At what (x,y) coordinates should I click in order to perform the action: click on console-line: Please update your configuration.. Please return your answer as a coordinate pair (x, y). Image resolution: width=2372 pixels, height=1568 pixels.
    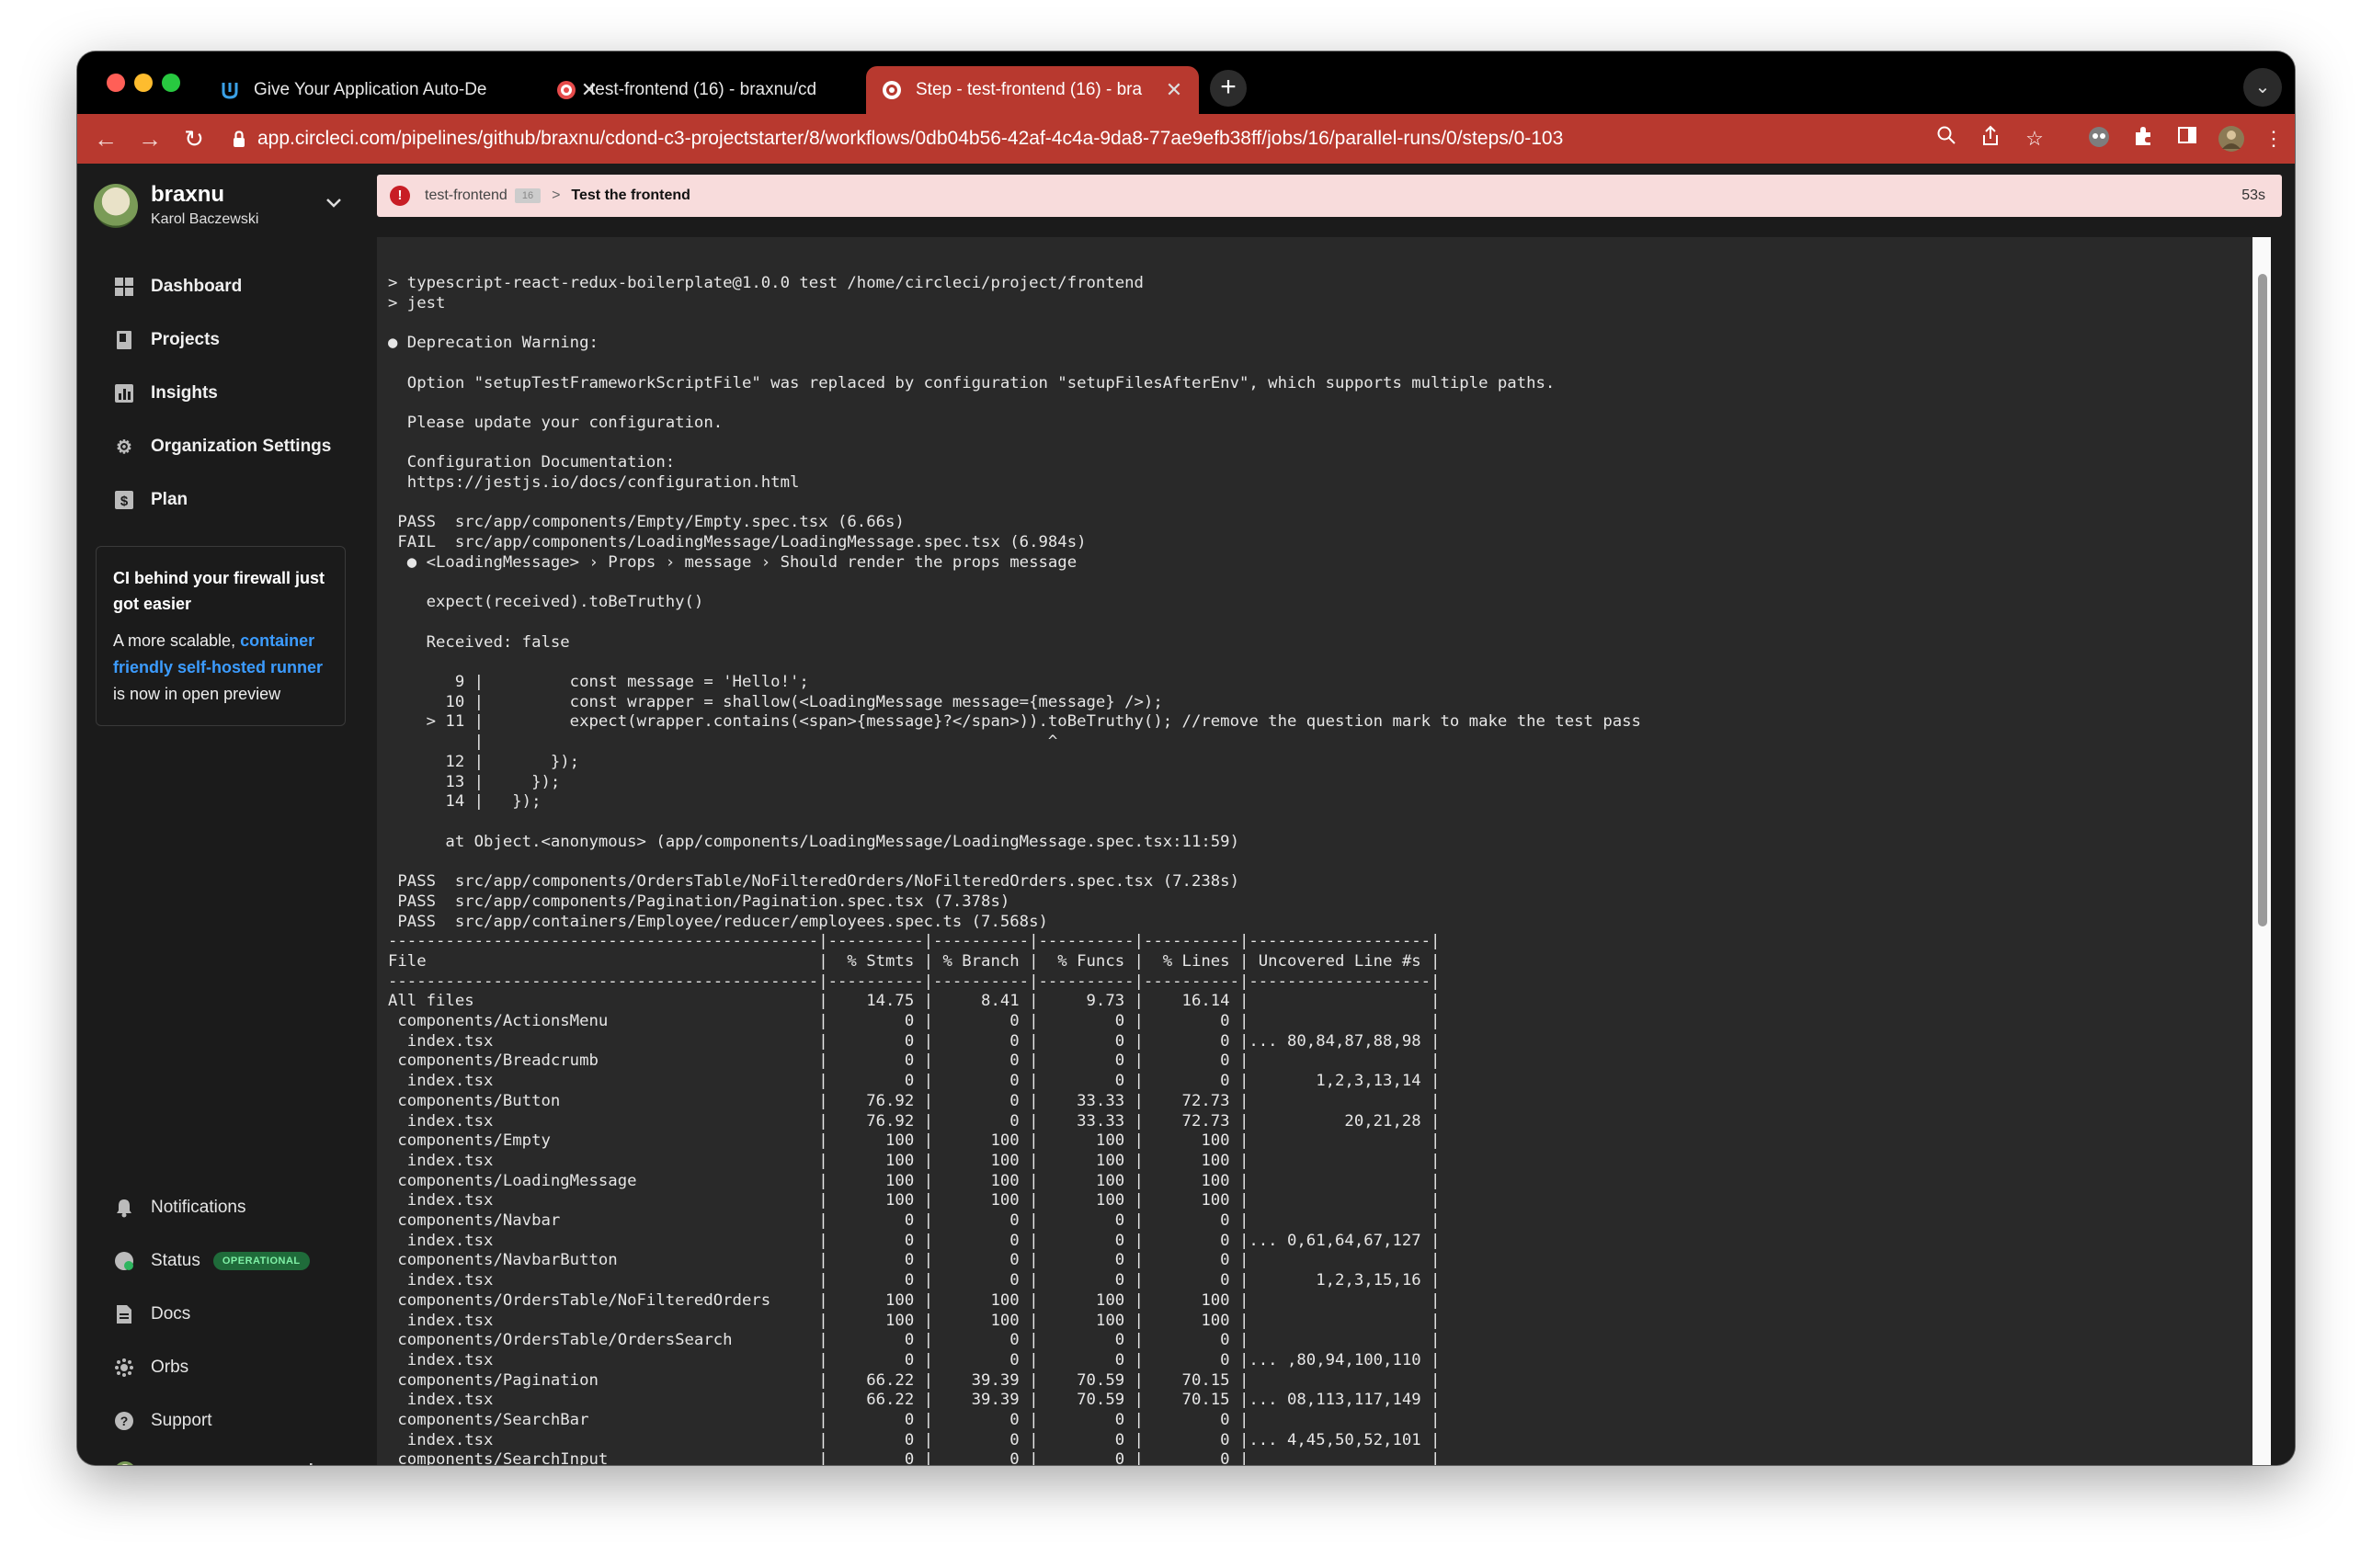
    Looking at the image, I should click on (556, 422).